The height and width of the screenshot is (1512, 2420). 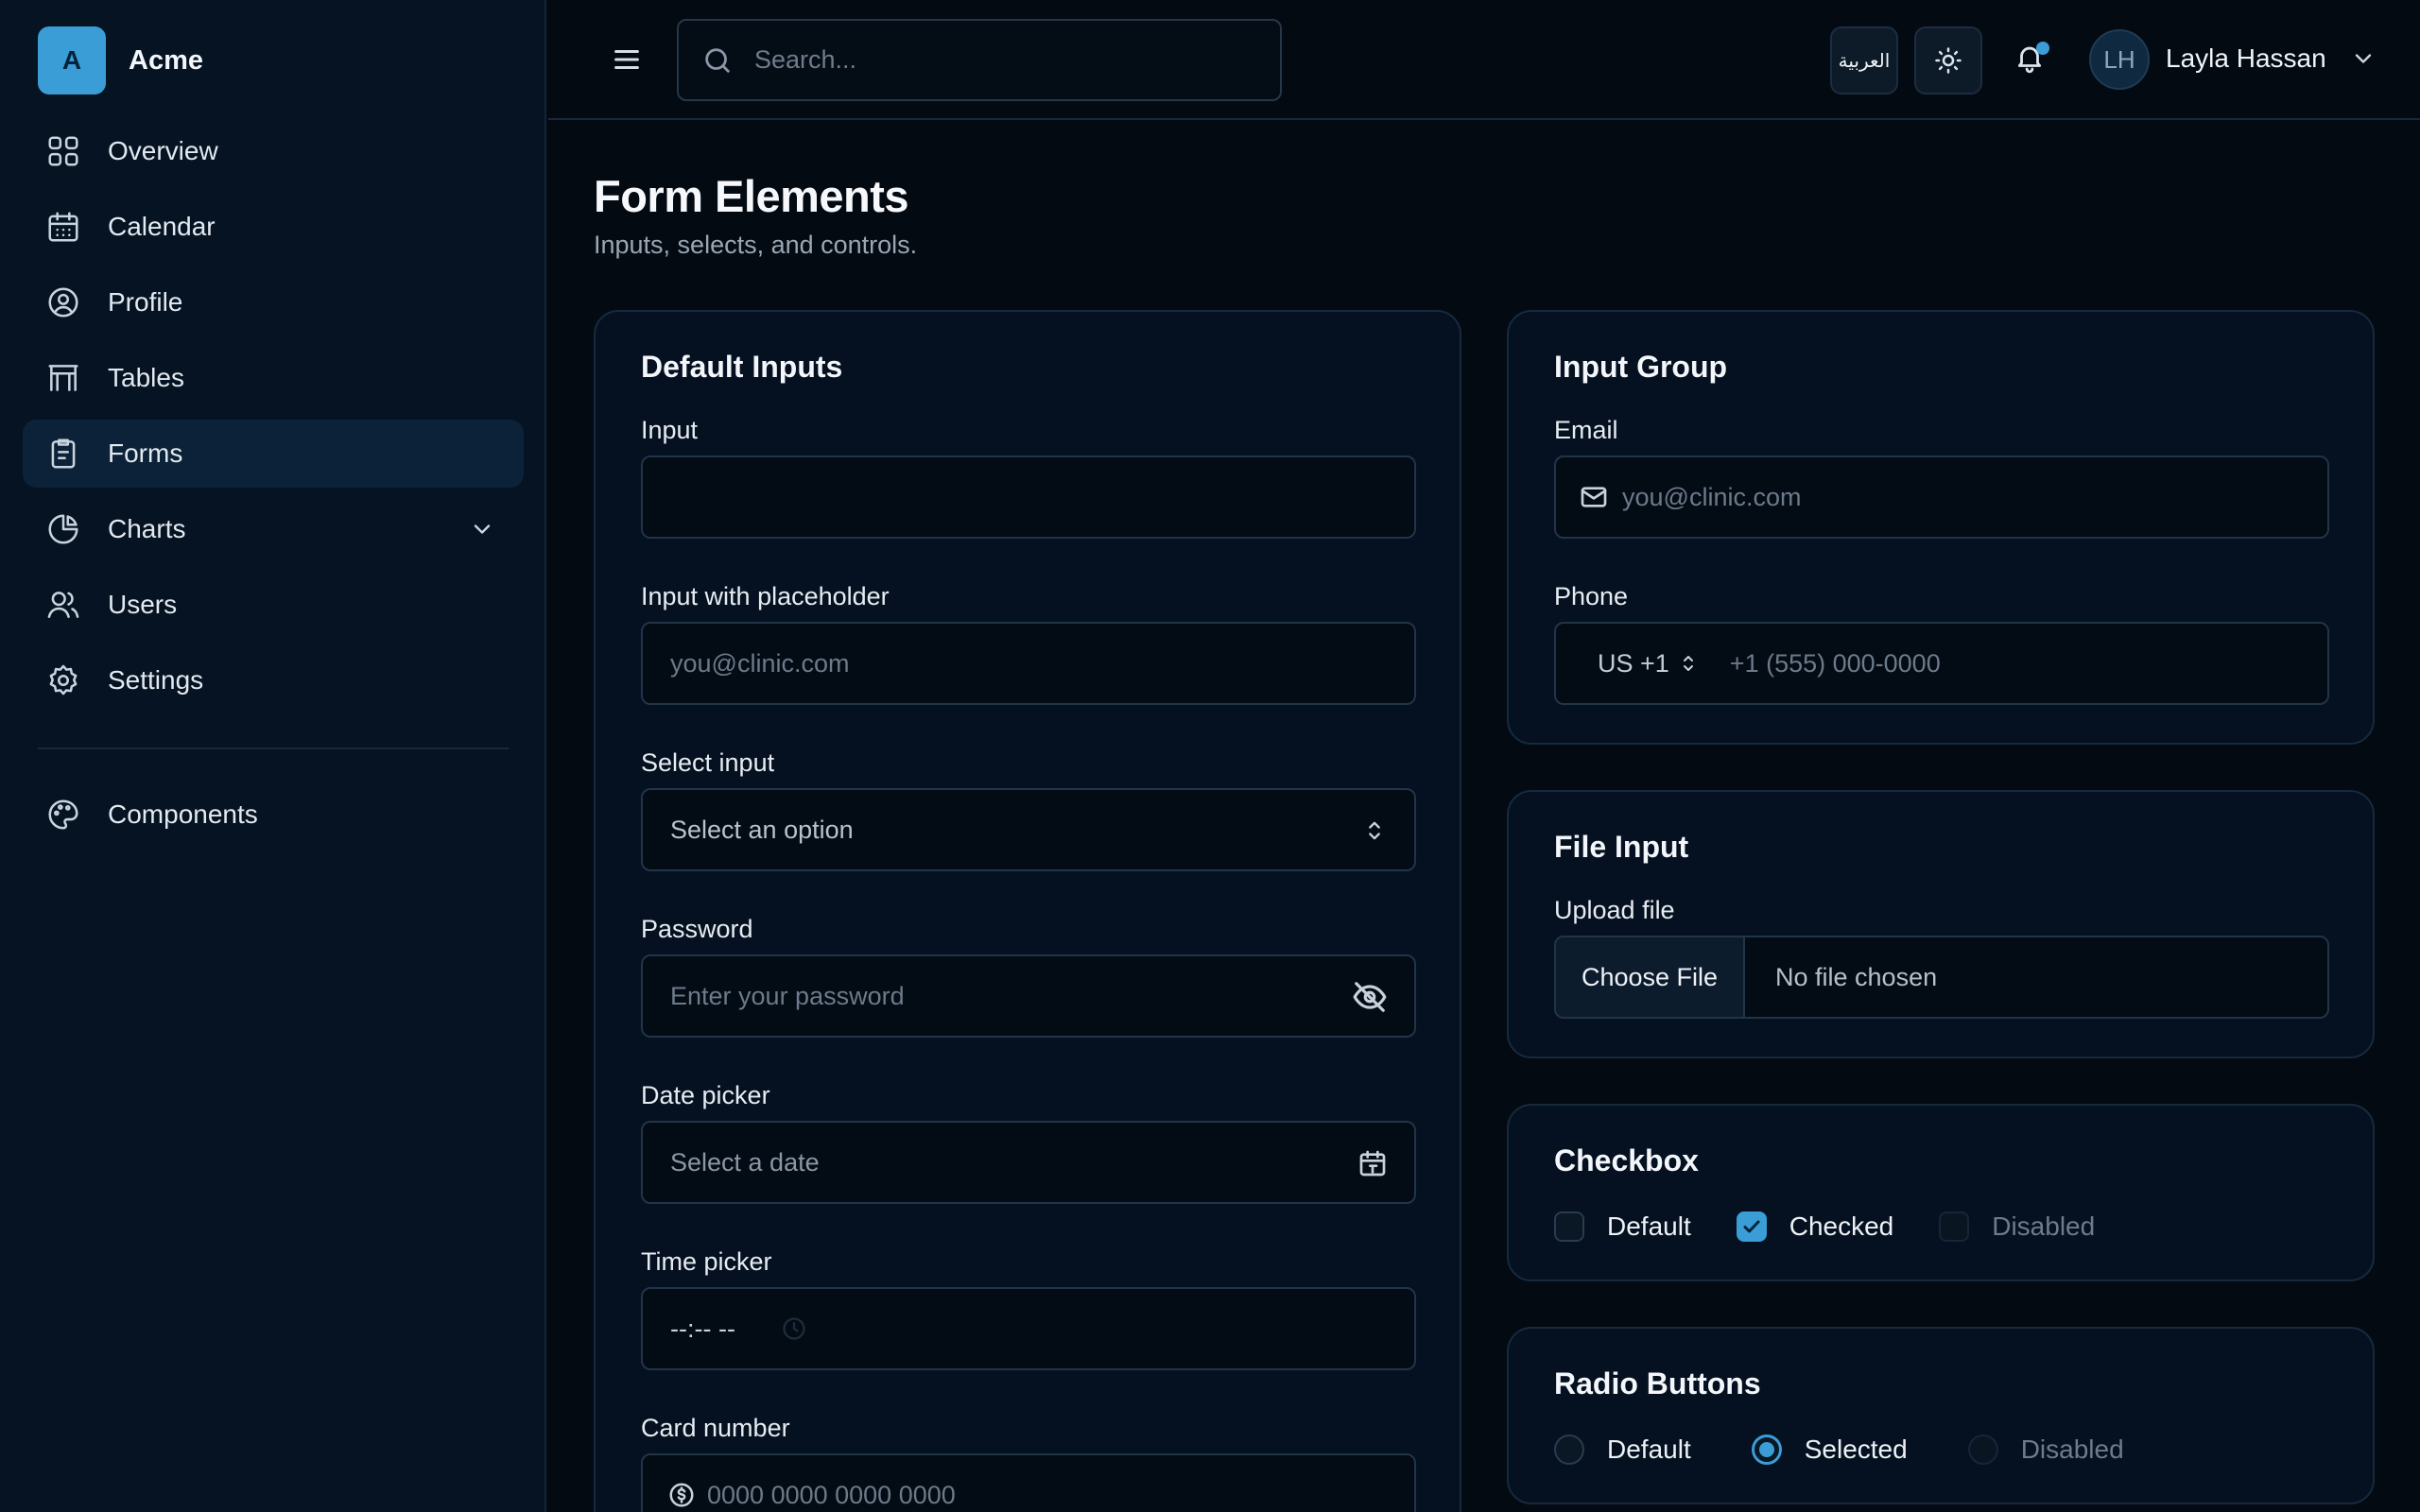 I want to click on date-picker-label: Date picker, so click(x=705, y=1095).